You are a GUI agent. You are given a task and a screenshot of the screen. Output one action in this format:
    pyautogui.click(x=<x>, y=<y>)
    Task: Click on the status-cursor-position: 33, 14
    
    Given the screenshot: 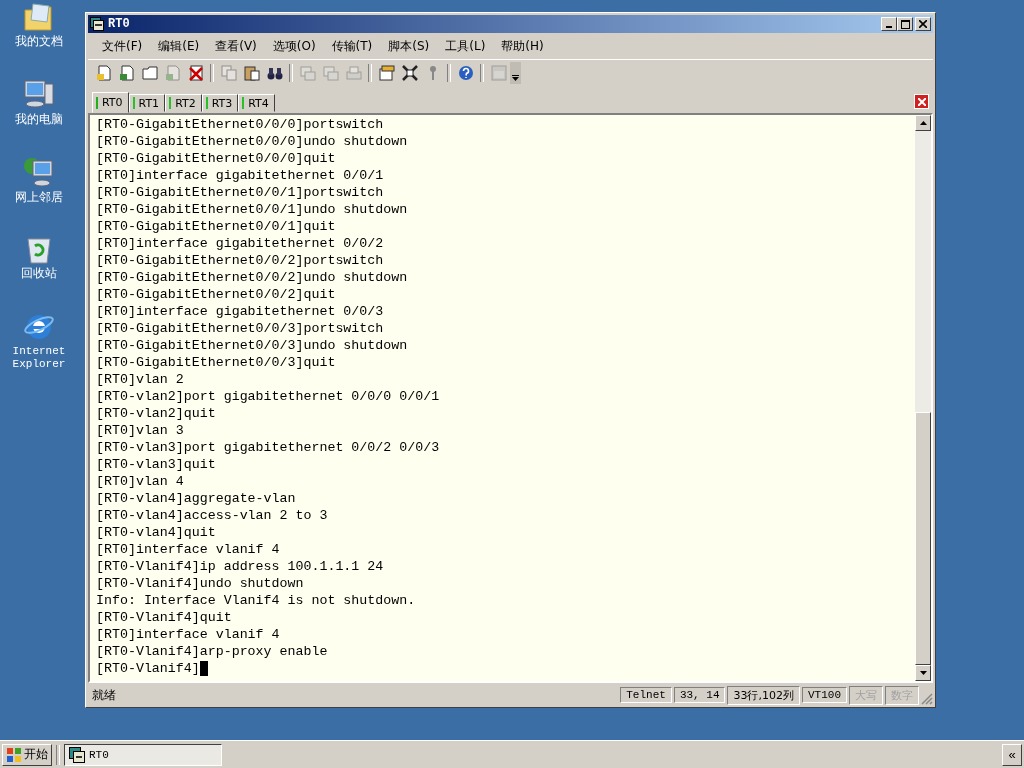 What is the action you would take?
    pyautogui.click(x=699, y=695)
    